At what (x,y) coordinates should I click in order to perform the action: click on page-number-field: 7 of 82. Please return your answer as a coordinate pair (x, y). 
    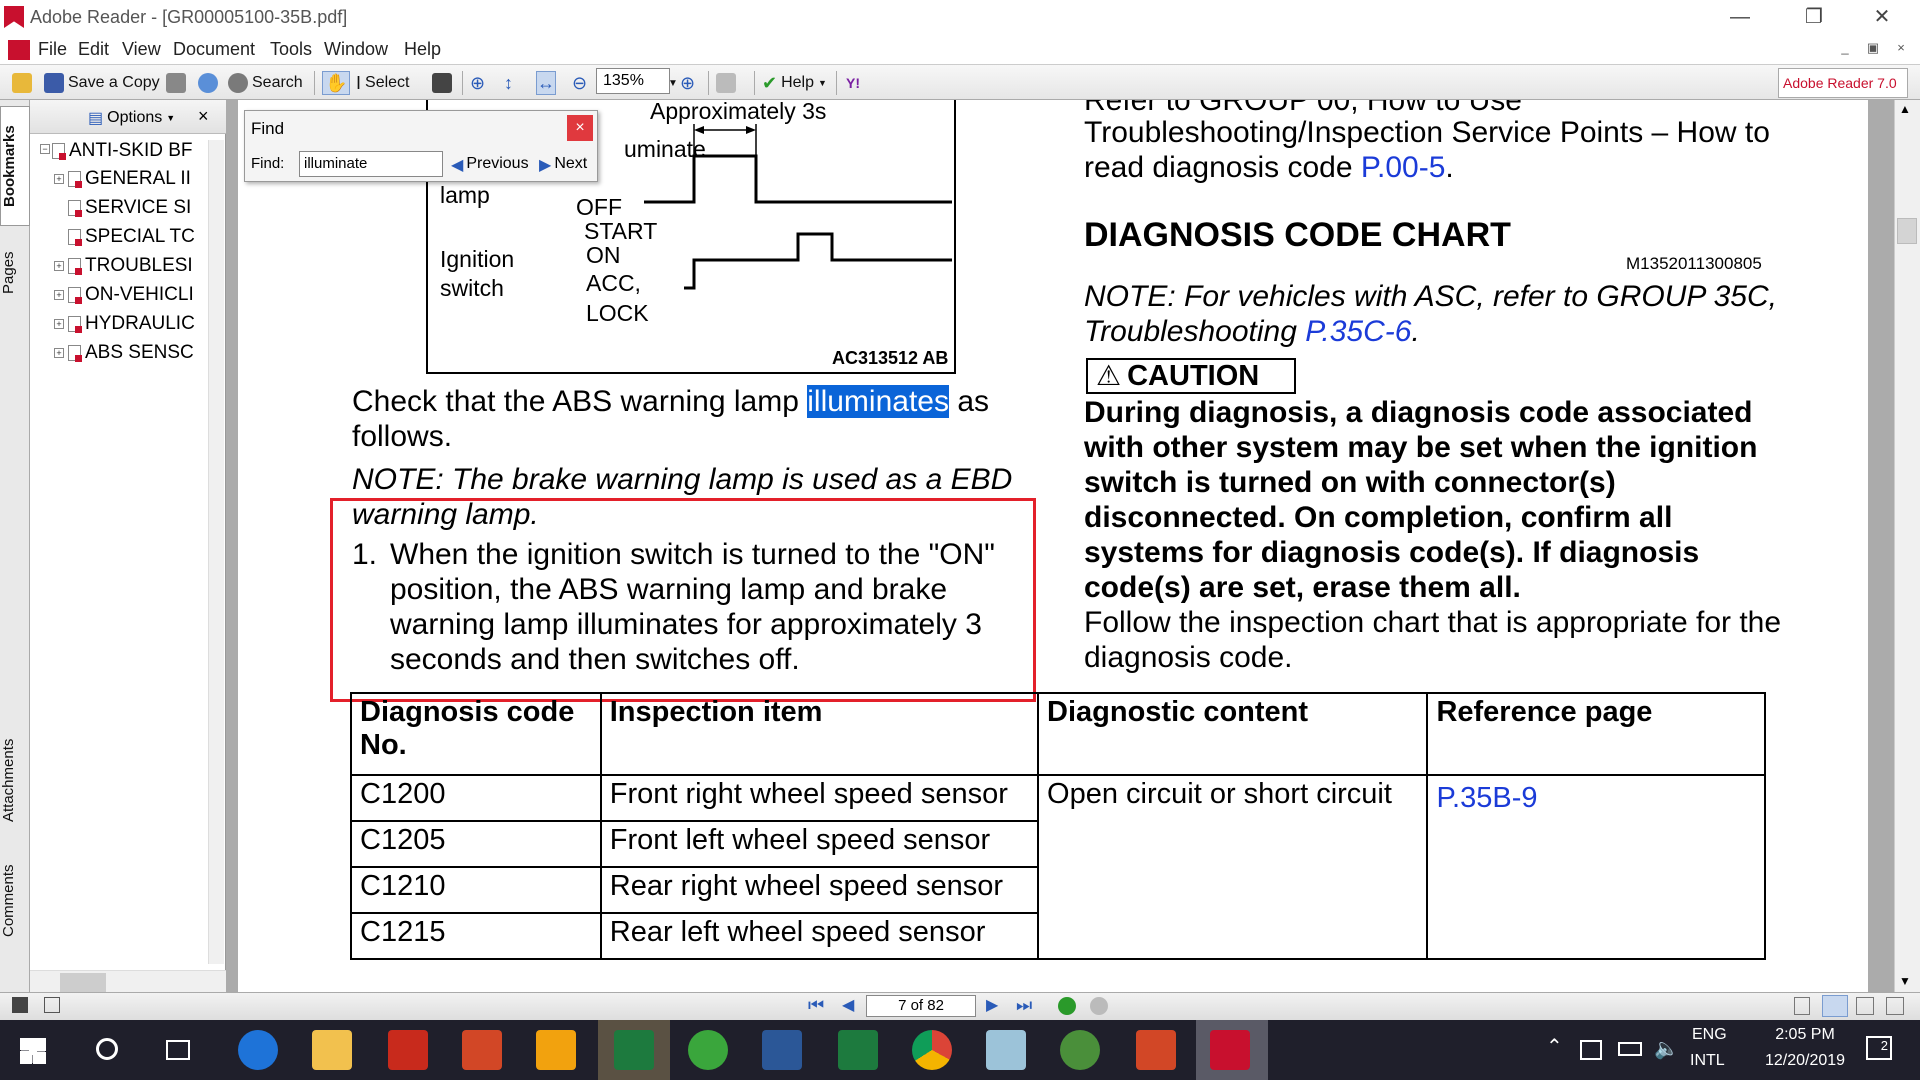
    Looking at the image, I should click on (921, 1006).